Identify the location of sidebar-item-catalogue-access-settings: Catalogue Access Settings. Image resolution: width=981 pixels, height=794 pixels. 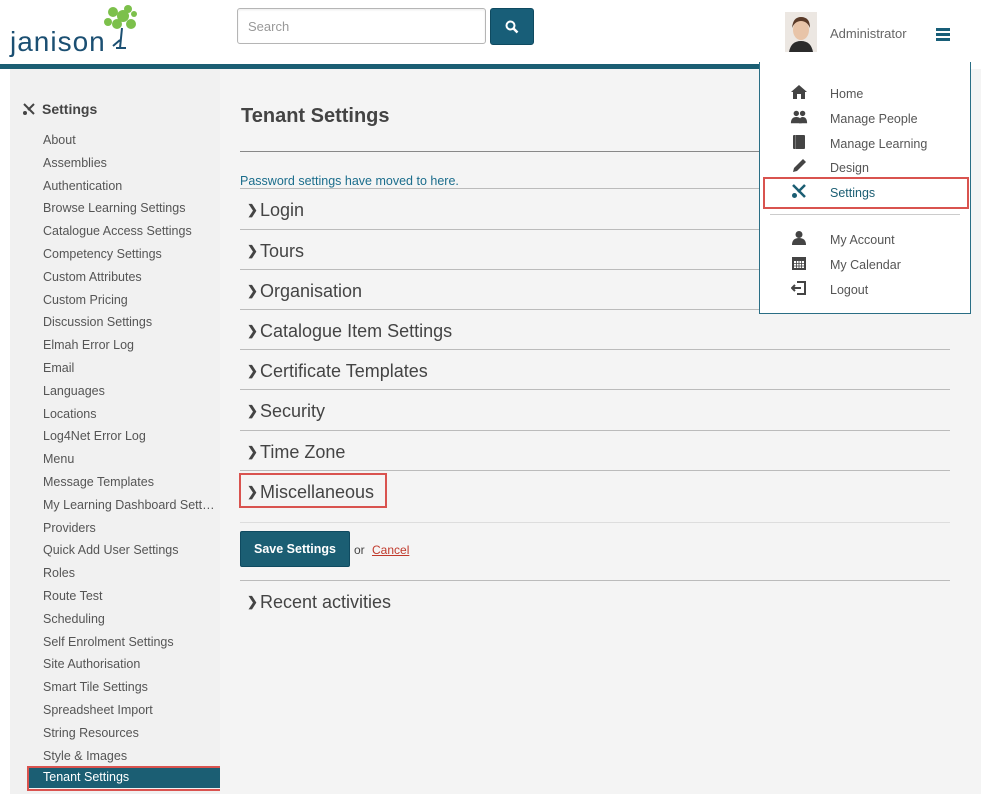
(129, 235).